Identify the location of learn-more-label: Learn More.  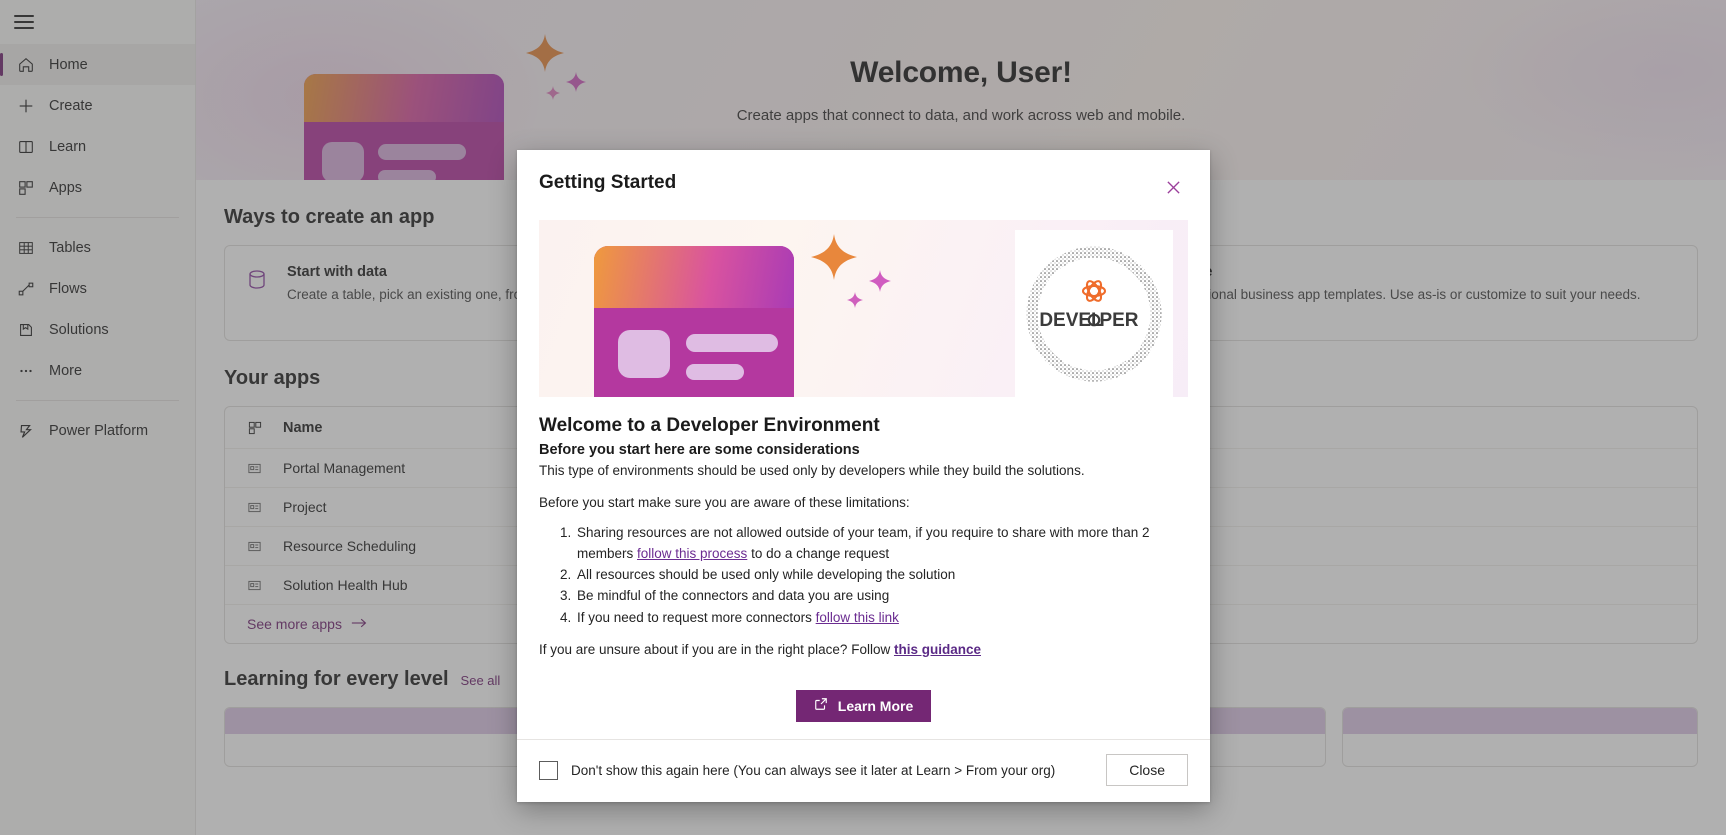
(875, 705).